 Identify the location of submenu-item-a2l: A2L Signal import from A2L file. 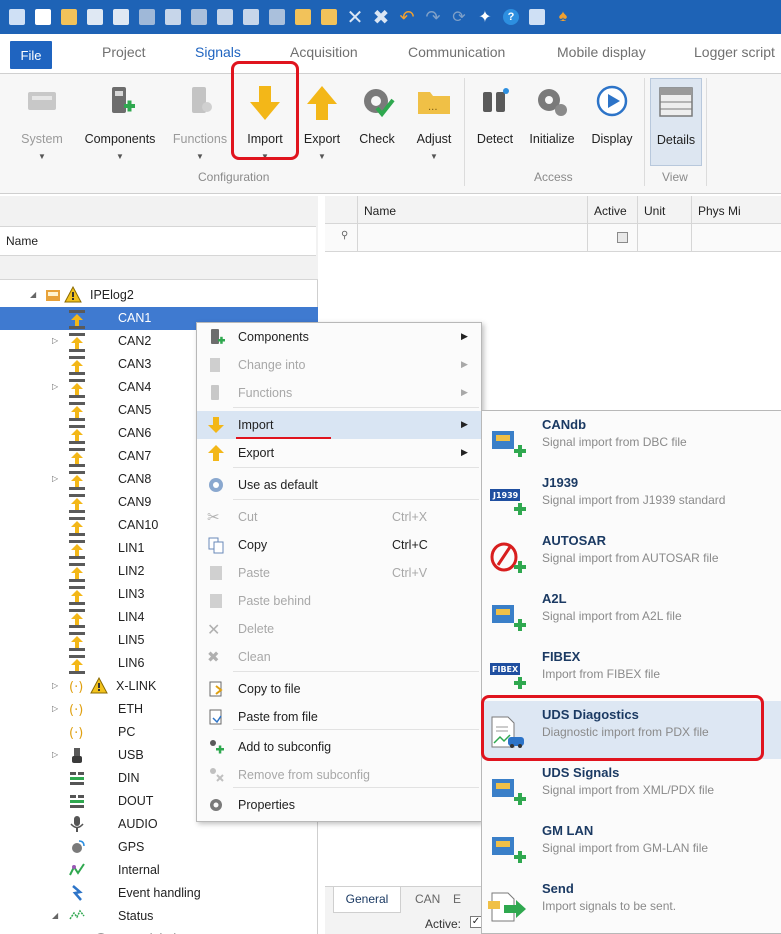
(631, 614).